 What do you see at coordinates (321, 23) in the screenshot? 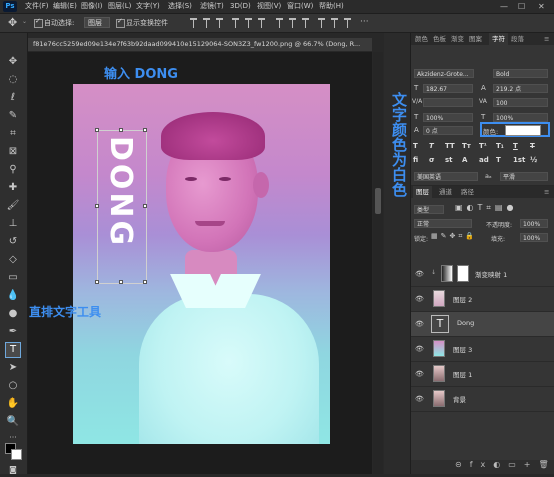
I see `distribute-left-icon` at bounding box center [321, 23].